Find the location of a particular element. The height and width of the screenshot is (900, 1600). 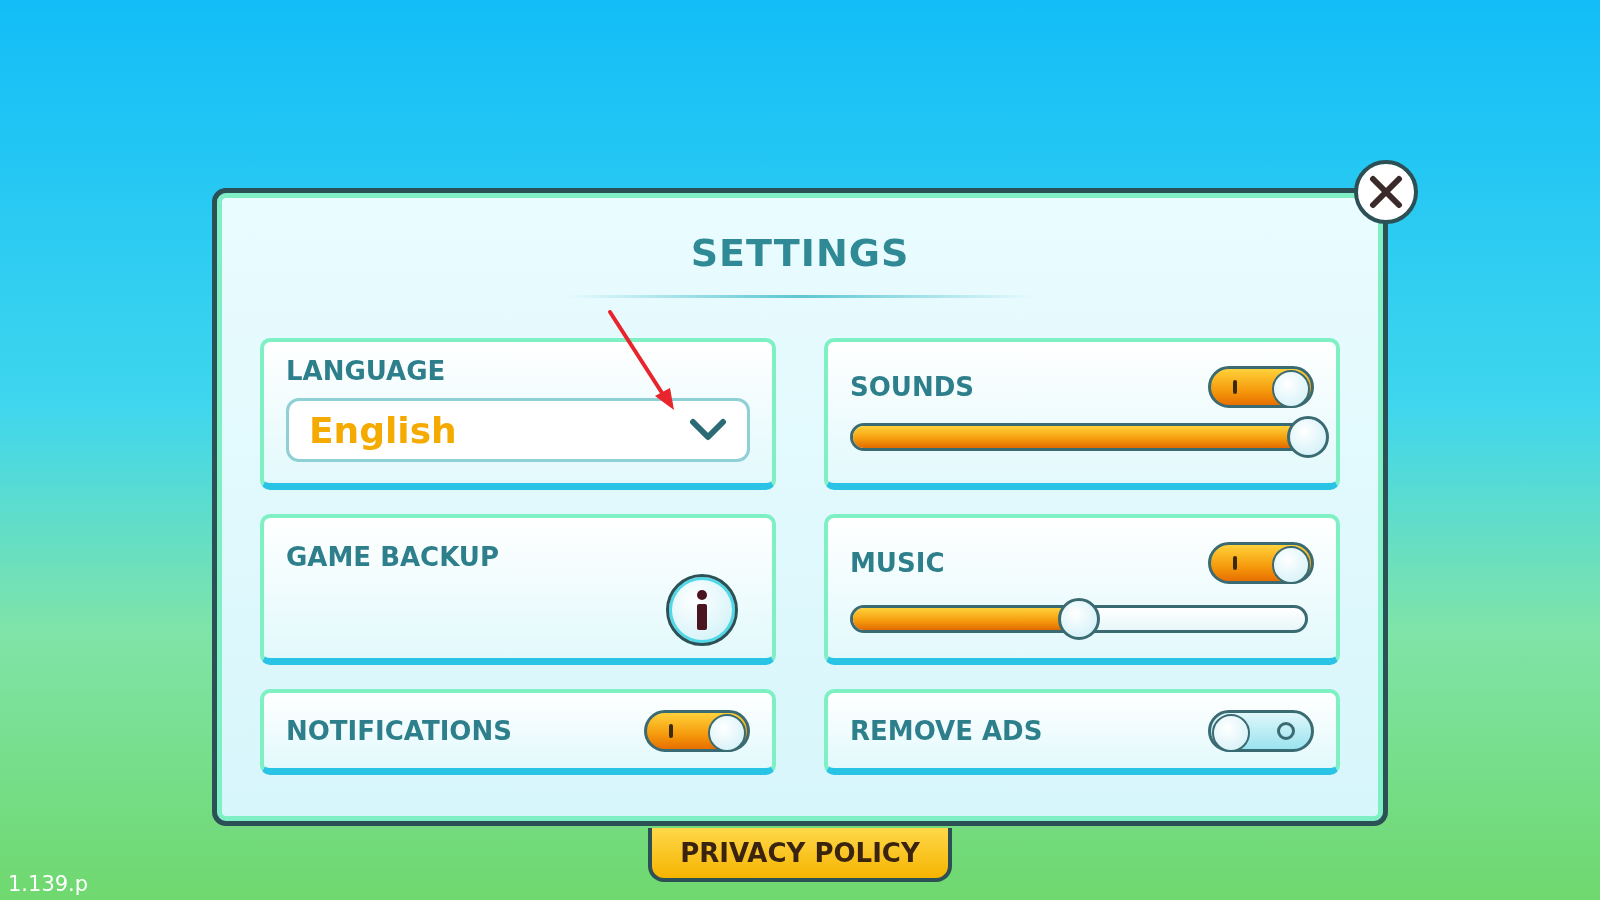

version-text: 1.139.p is located at coordinates (48, 884).